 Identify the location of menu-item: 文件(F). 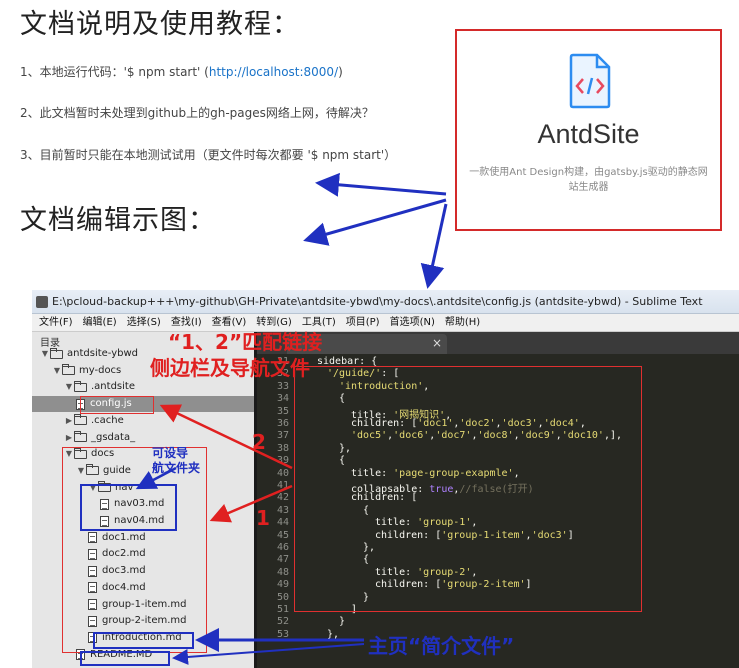
(56, 323).